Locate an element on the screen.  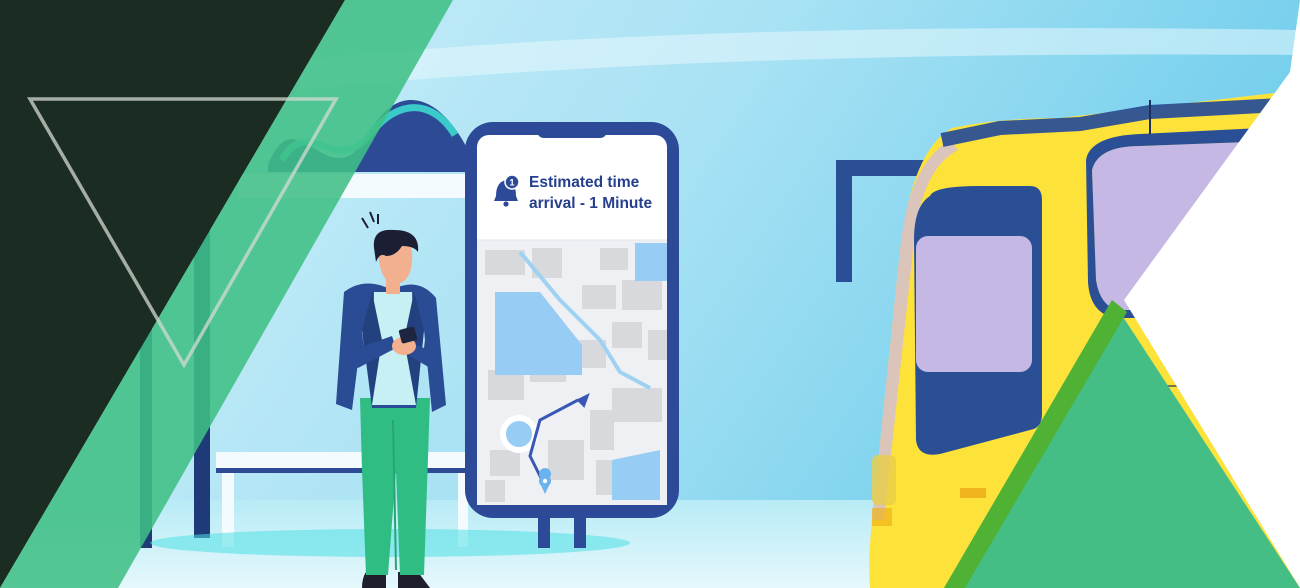
bus-front-light is located at coordinates (973, 493).